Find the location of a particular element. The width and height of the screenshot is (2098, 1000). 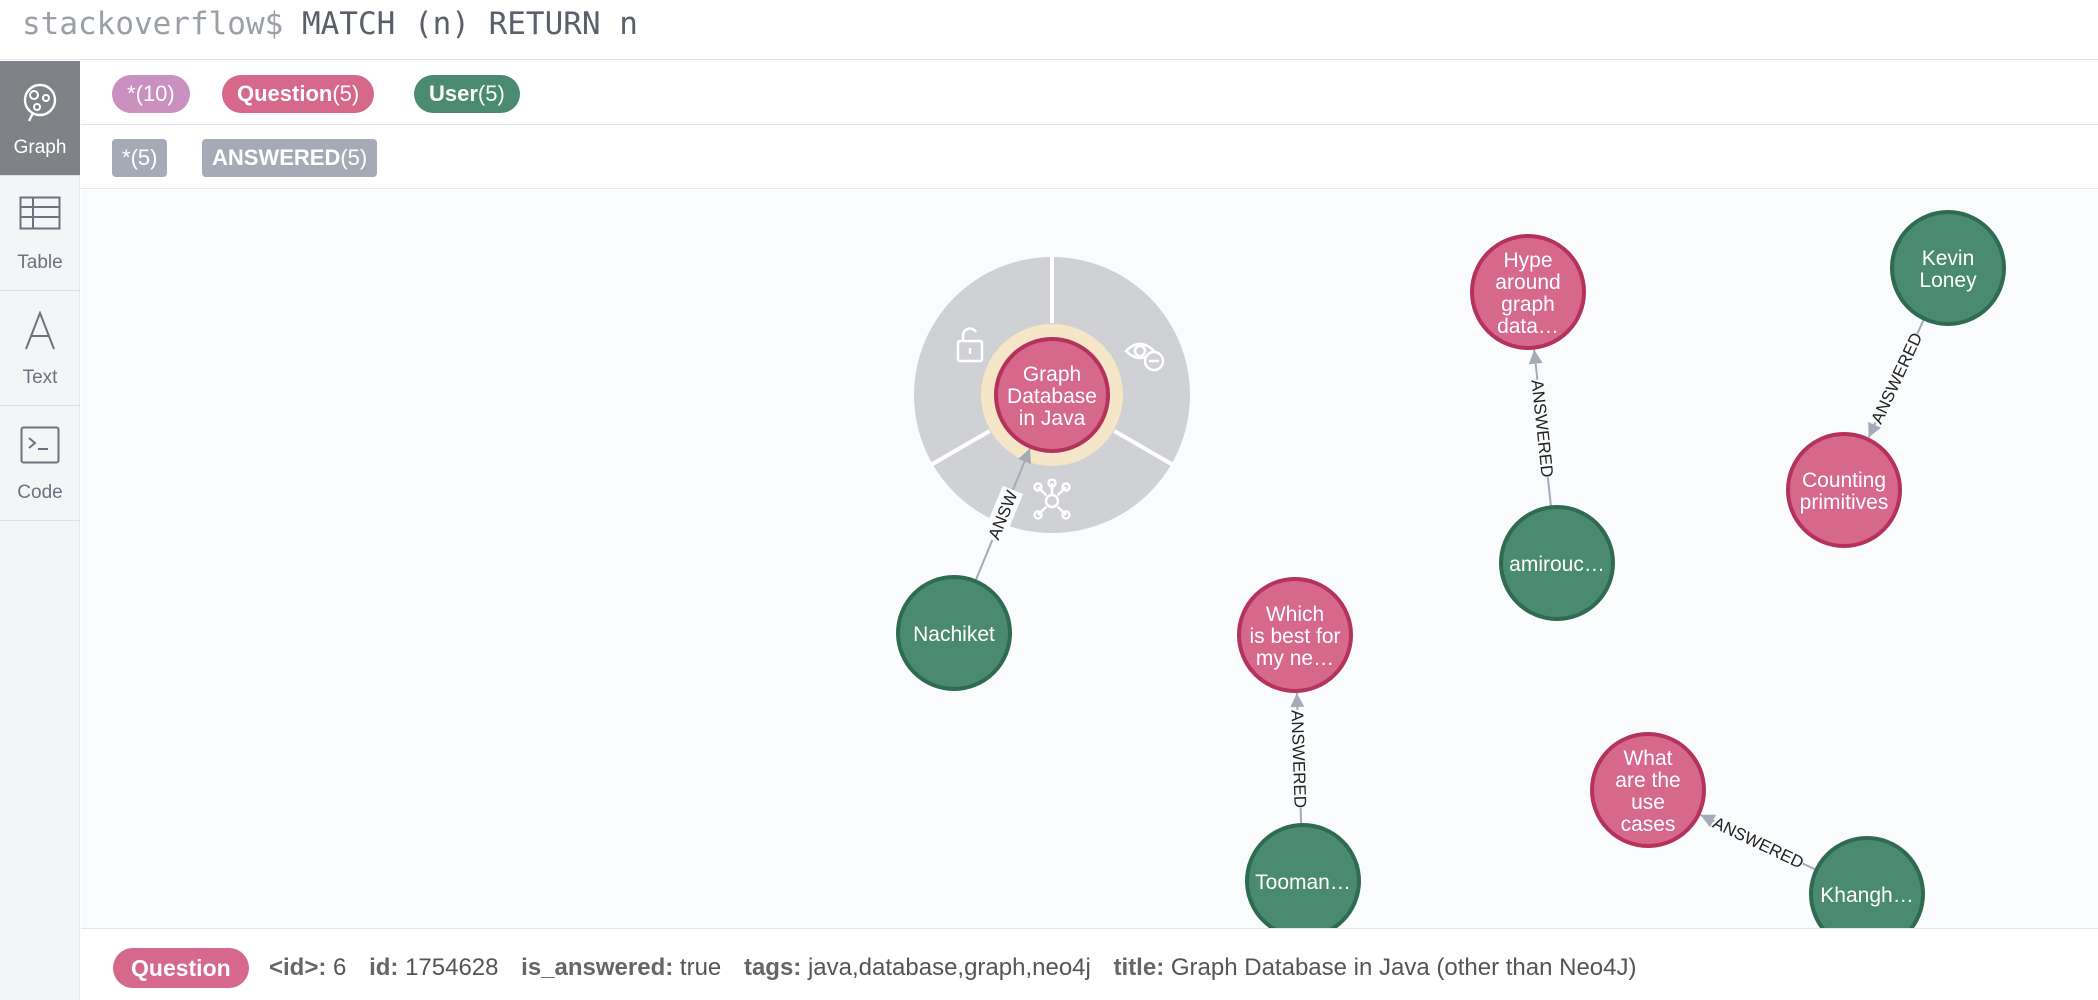

table-icon is located at coordinates (40, 213).